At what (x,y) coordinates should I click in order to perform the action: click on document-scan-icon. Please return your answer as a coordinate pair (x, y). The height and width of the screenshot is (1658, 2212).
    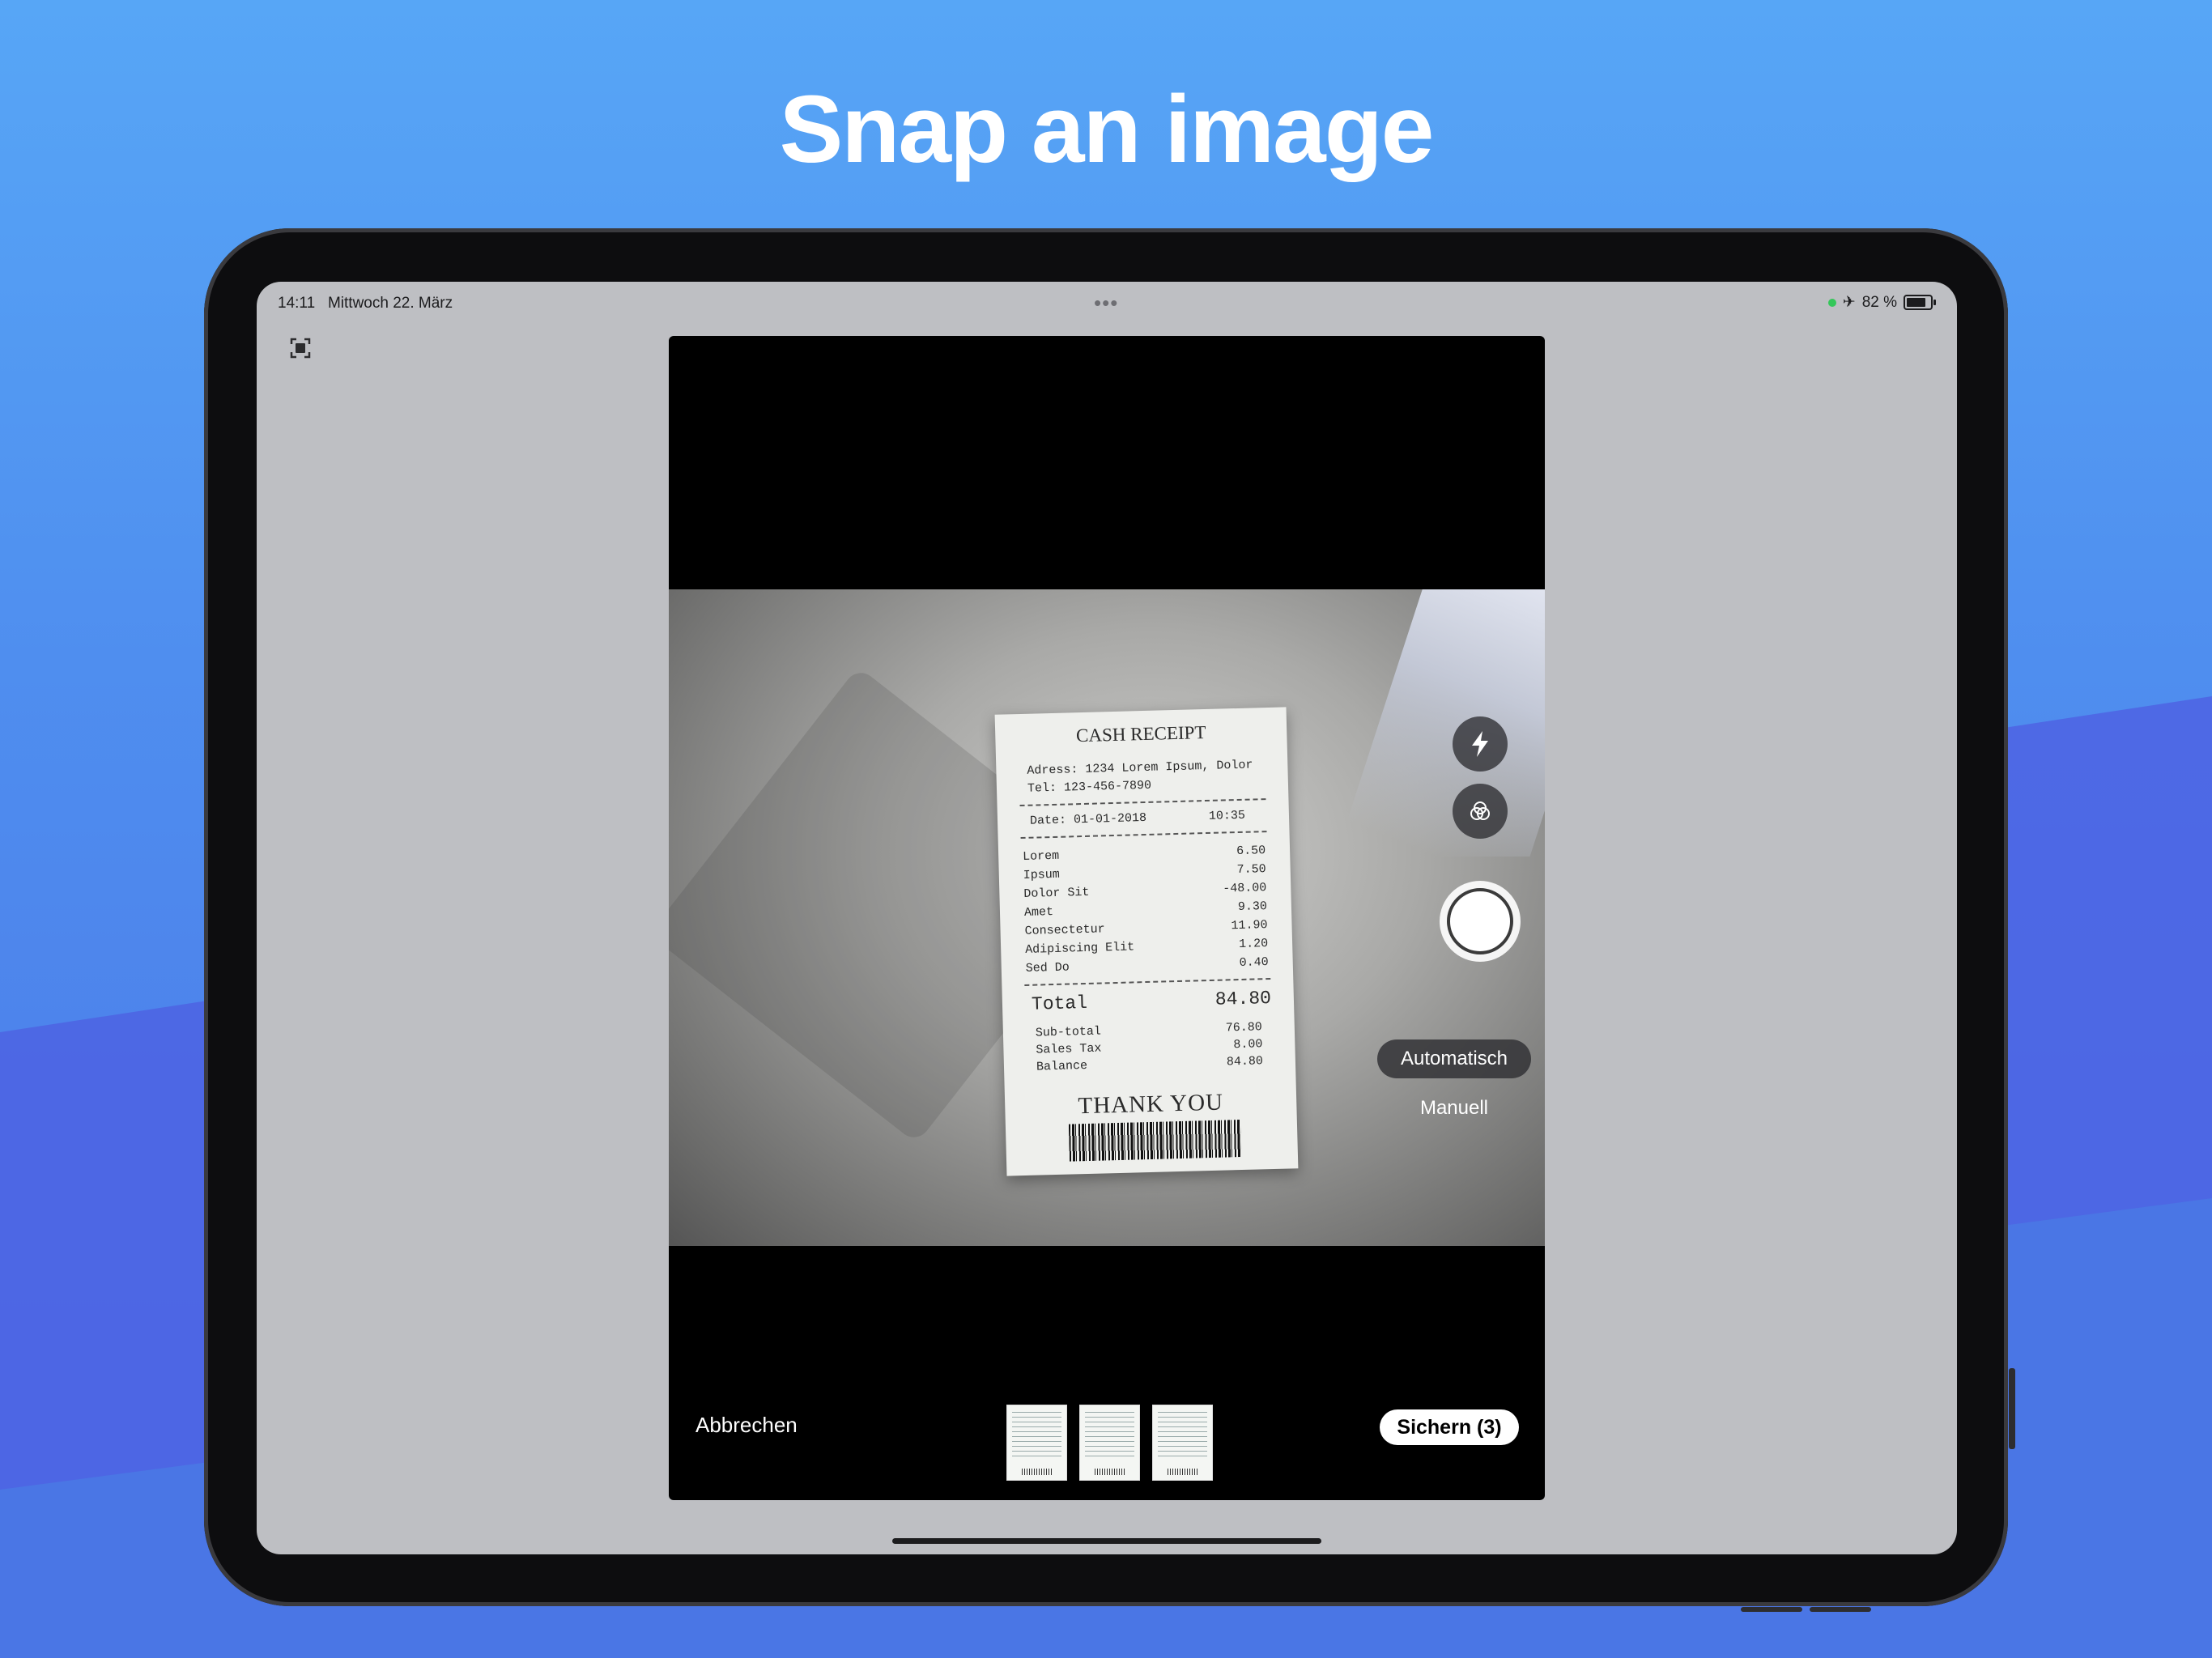
    Looking at the image, I should click on (301, 348).